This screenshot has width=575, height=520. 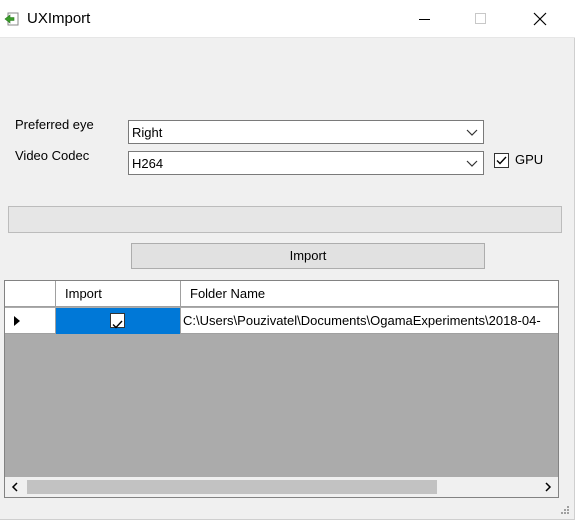 What do you see at coordinates (52, 155) in the screenshot?
I see `video-codec-label: Video Codec` at bounding box center [52, 155].